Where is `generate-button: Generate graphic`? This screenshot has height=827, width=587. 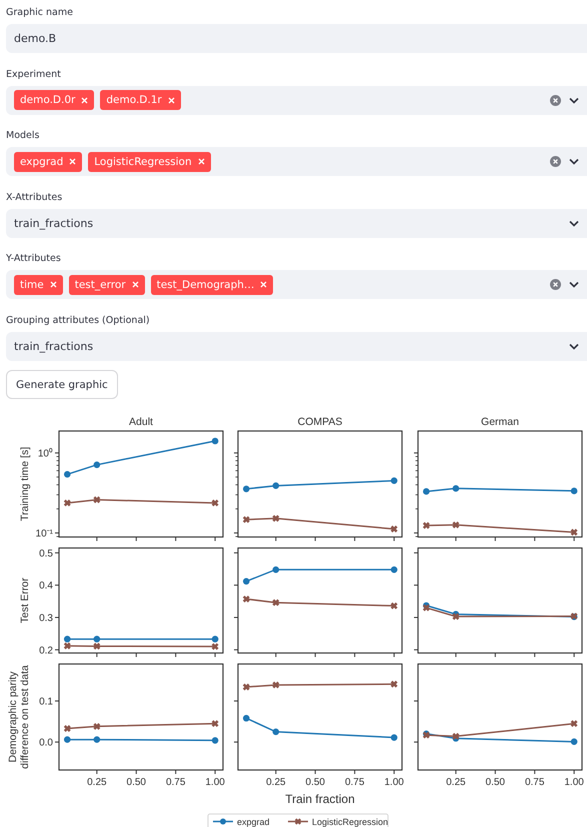
generate-button: Generate graphic is located at coordinates (62, 384).